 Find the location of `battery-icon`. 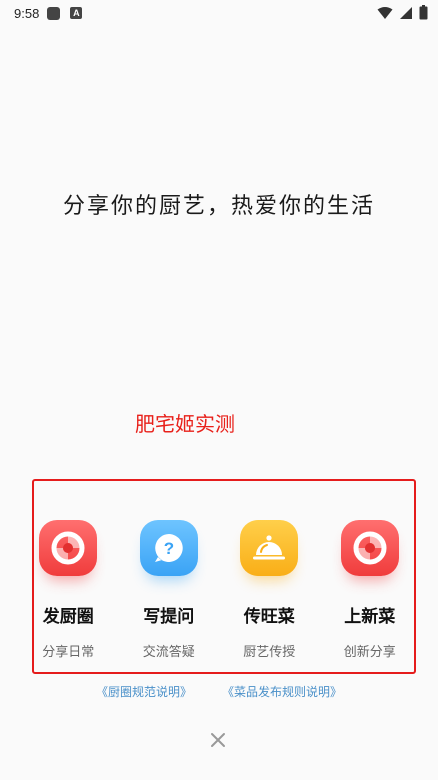

battery-icon is located at coordinates (423, 12).